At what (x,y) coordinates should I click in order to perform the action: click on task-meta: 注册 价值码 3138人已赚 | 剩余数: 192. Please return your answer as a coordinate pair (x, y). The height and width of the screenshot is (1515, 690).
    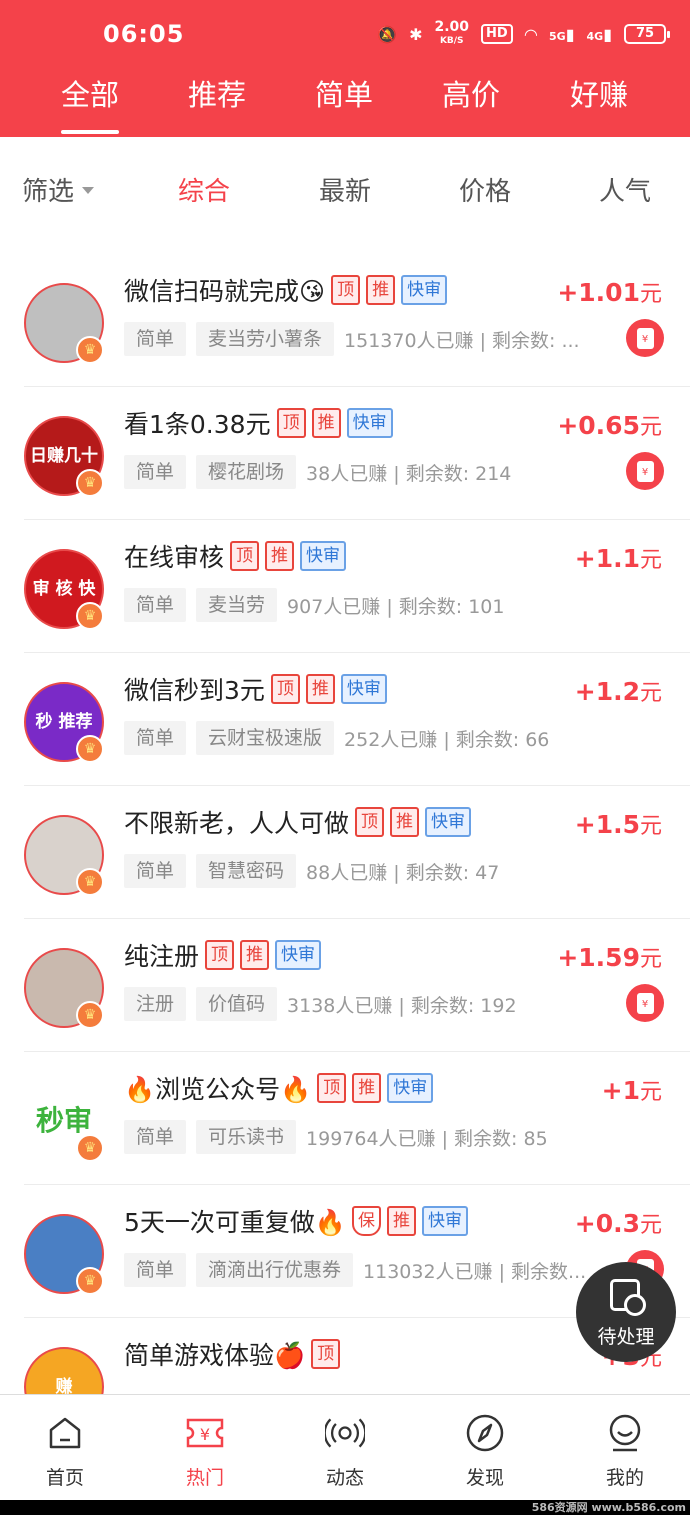
    Looking at the image, I should click on (320, 1004).